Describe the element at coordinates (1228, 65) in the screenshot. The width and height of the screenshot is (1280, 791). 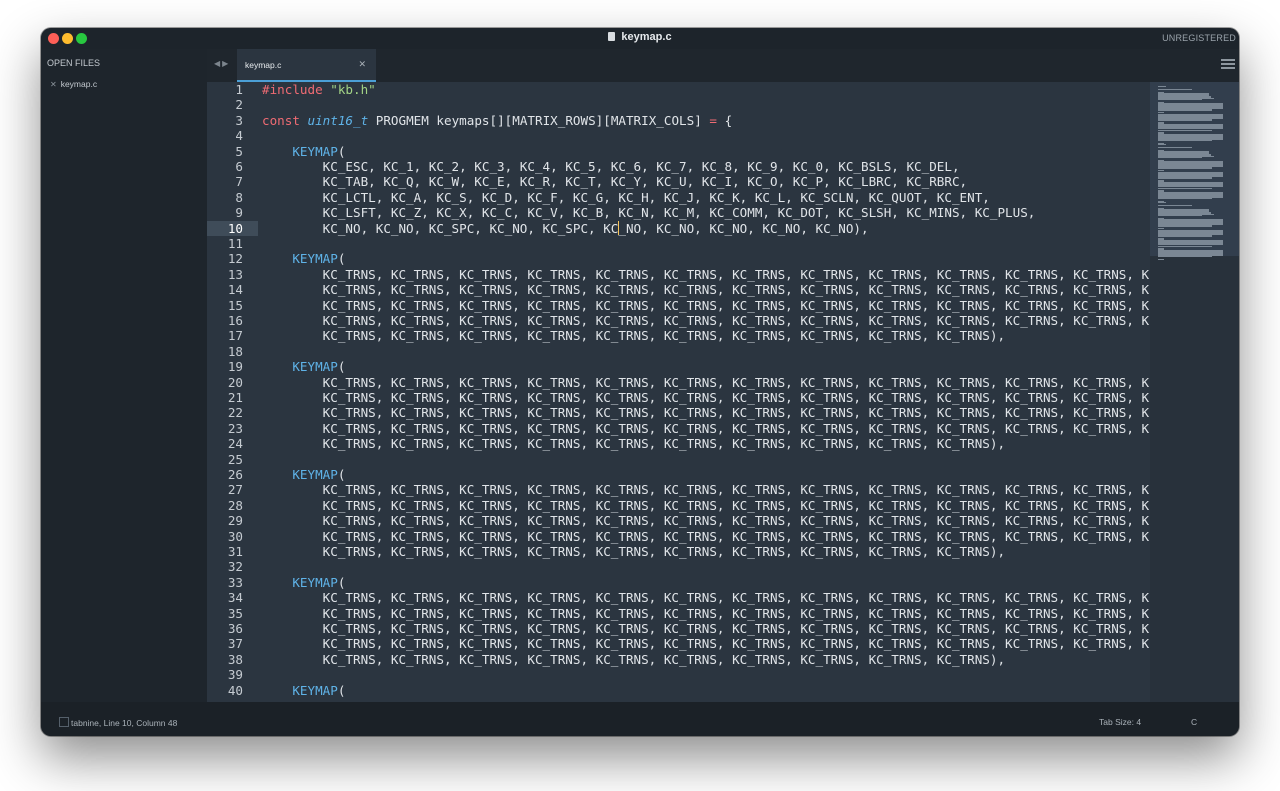
I see `hamburger-icon` at that location.